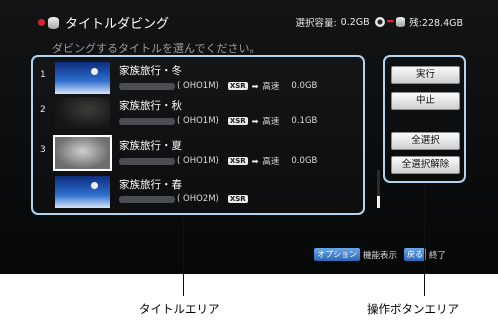  I want to click on header-title-group: タイトルダビング, so click(103, 22).